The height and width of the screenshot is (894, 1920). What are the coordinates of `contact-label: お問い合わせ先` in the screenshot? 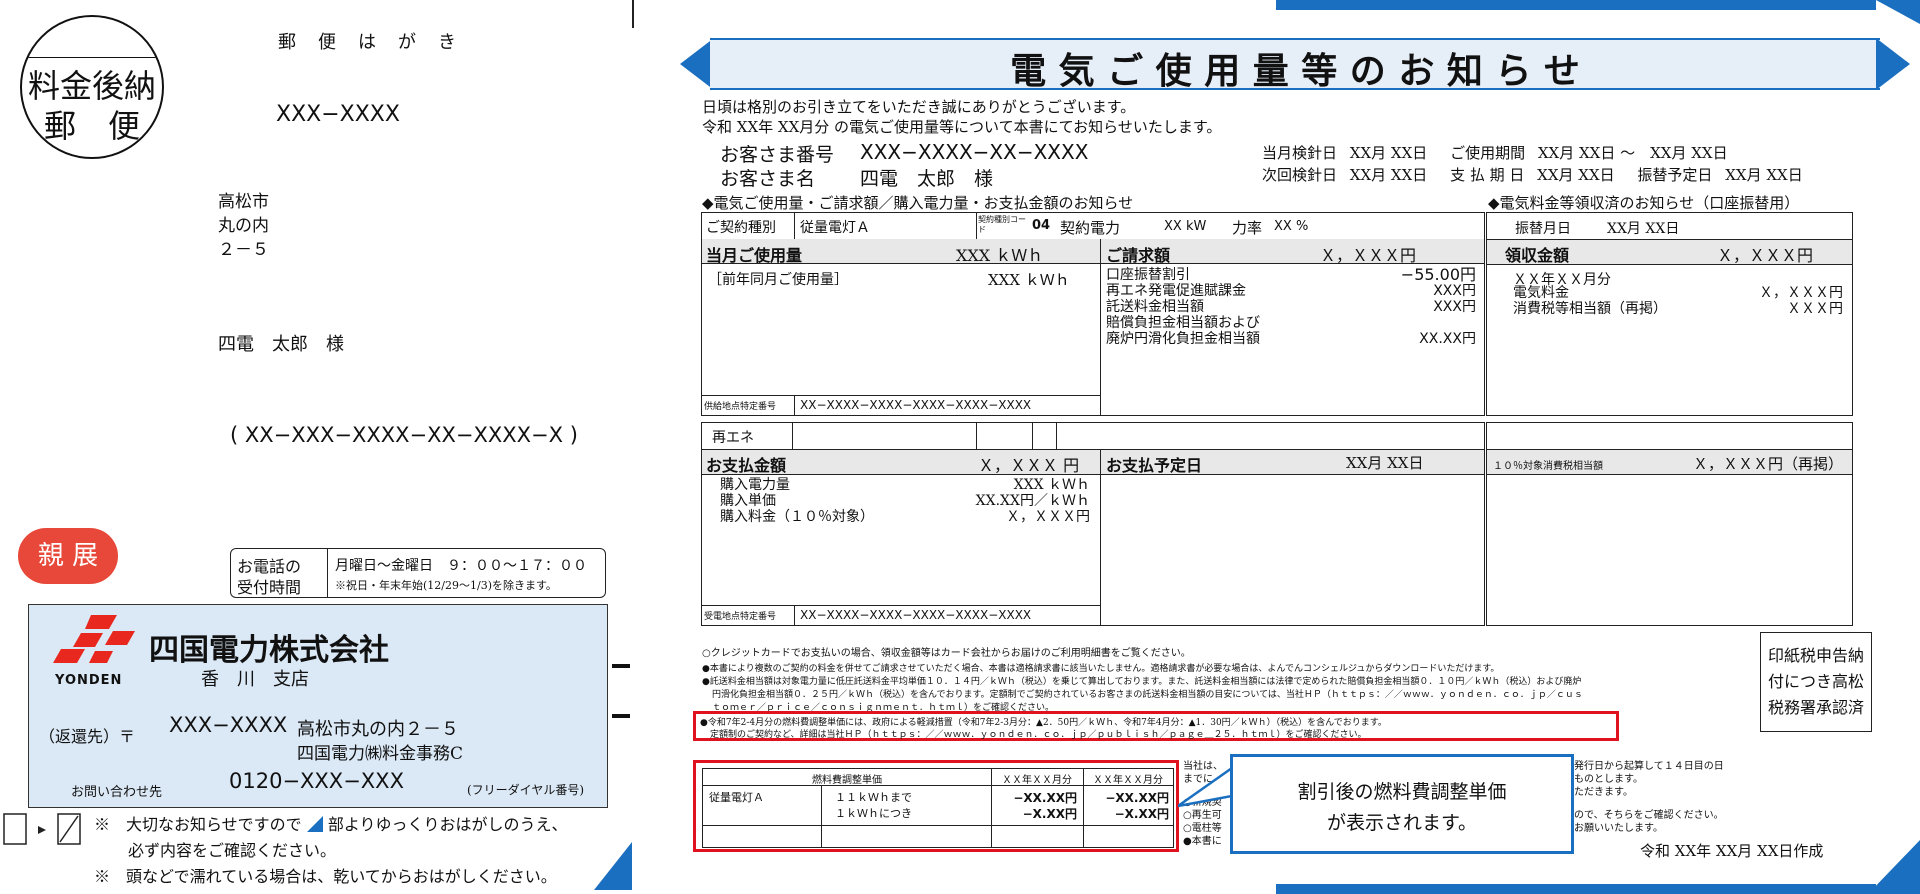 It's located at (117, 792).